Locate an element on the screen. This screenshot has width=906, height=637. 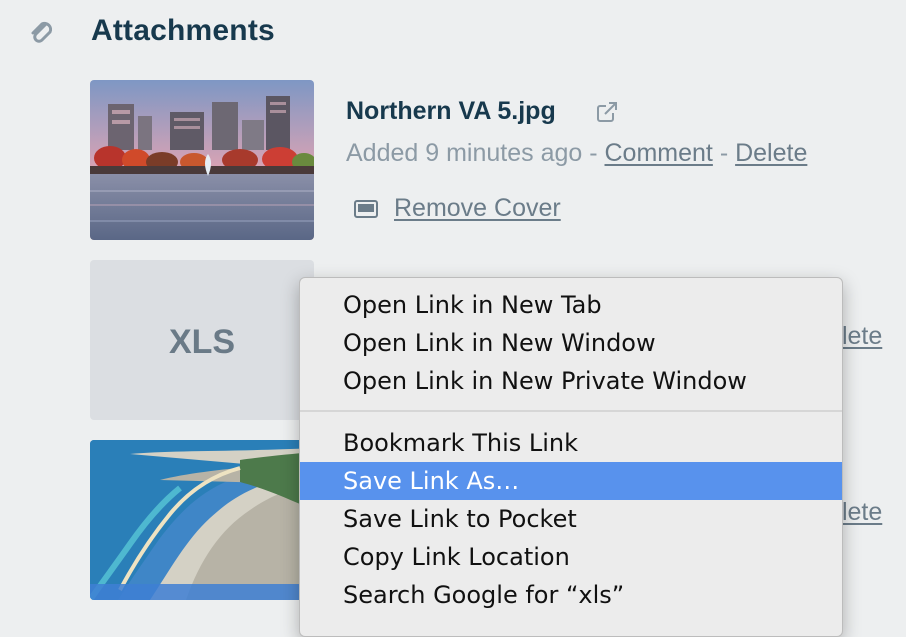
delete-link: Delete is located at coordinates (771, 153).